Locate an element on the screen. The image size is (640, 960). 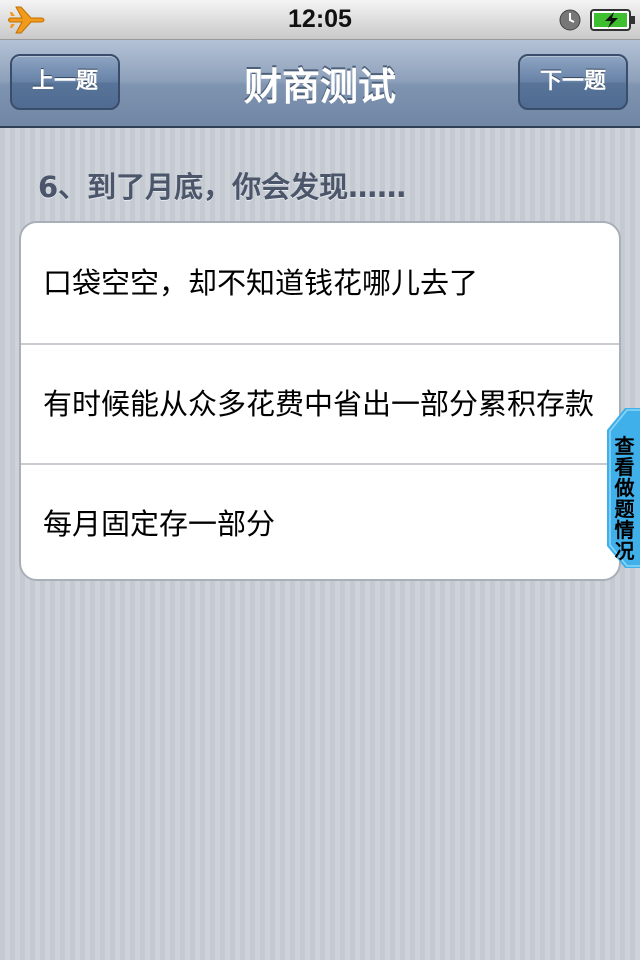
option-item: 有时候能从众多花费中省出一部分累积存款 is located at coordinates (320, 403).